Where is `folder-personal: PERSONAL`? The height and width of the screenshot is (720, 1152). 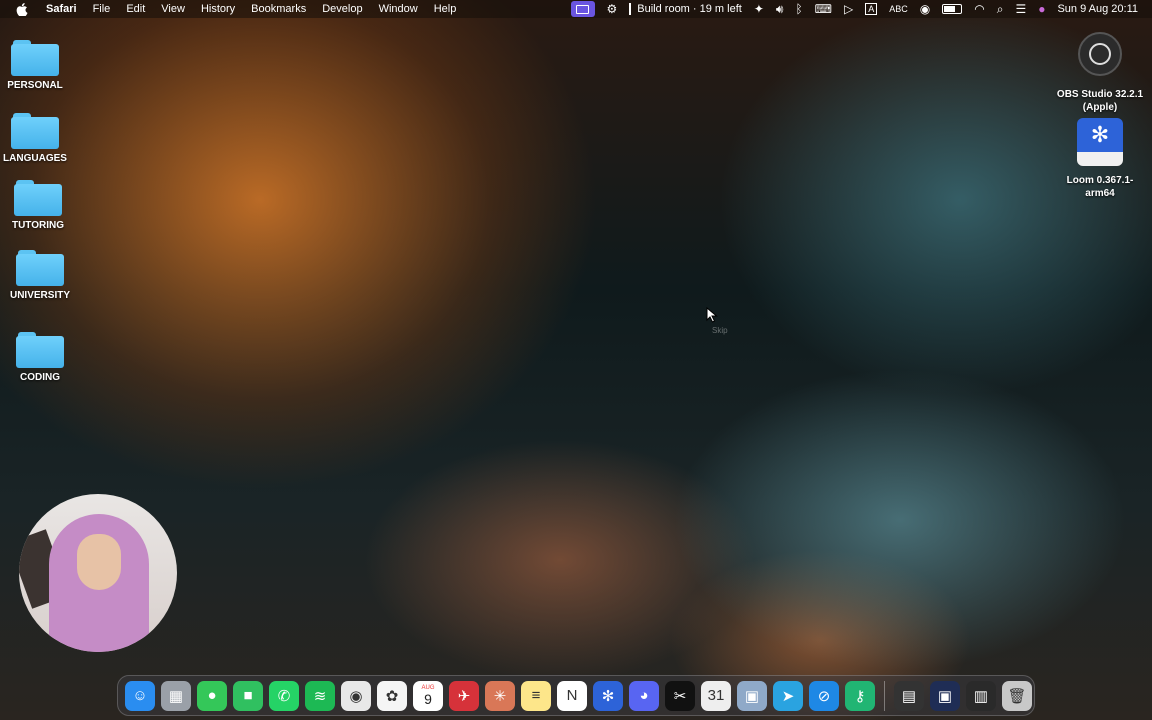 folder-personal: PERSONAL is located at coordinates (37, 65).